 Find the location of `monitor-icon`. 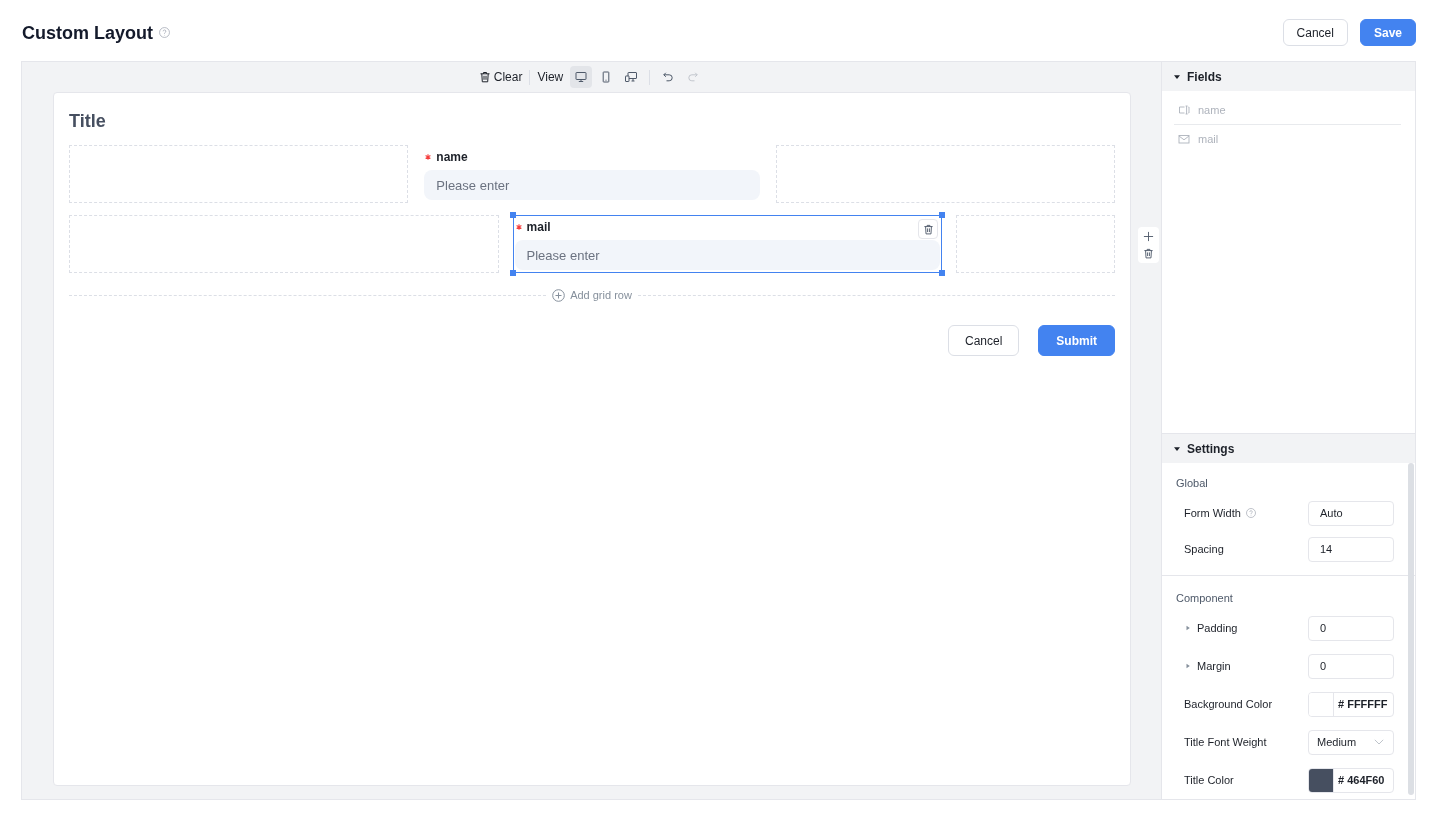

monitor-icon is located at coordinates (581, 77).